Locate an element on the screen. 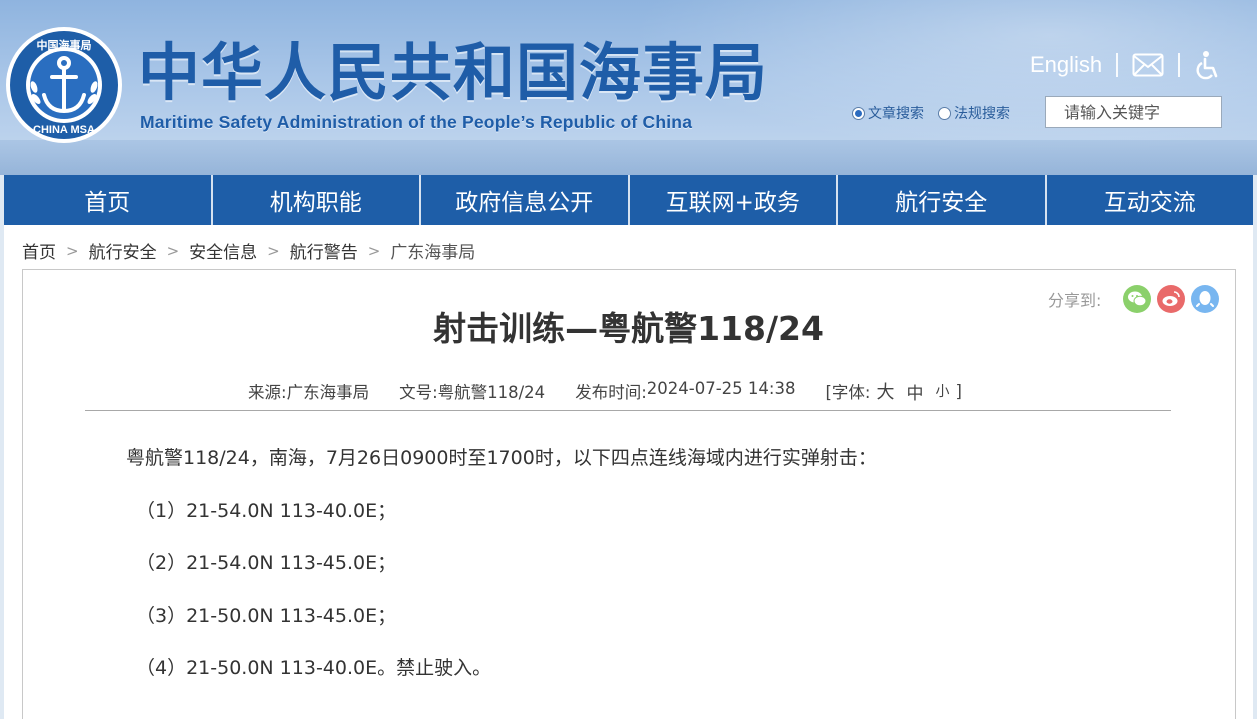  meta-publish-time: 发布时间: 2024-07-25 14:38 is located at coordinates (685, 391).